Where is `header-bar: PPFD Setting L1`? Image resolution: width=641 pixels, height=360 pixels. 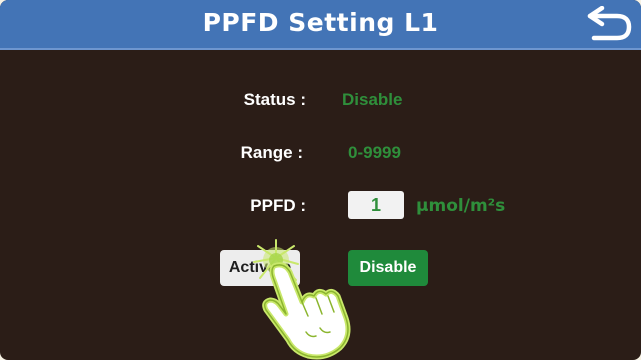 header-bar: PPFD Setting L1 is located at coordinates (320, 25).